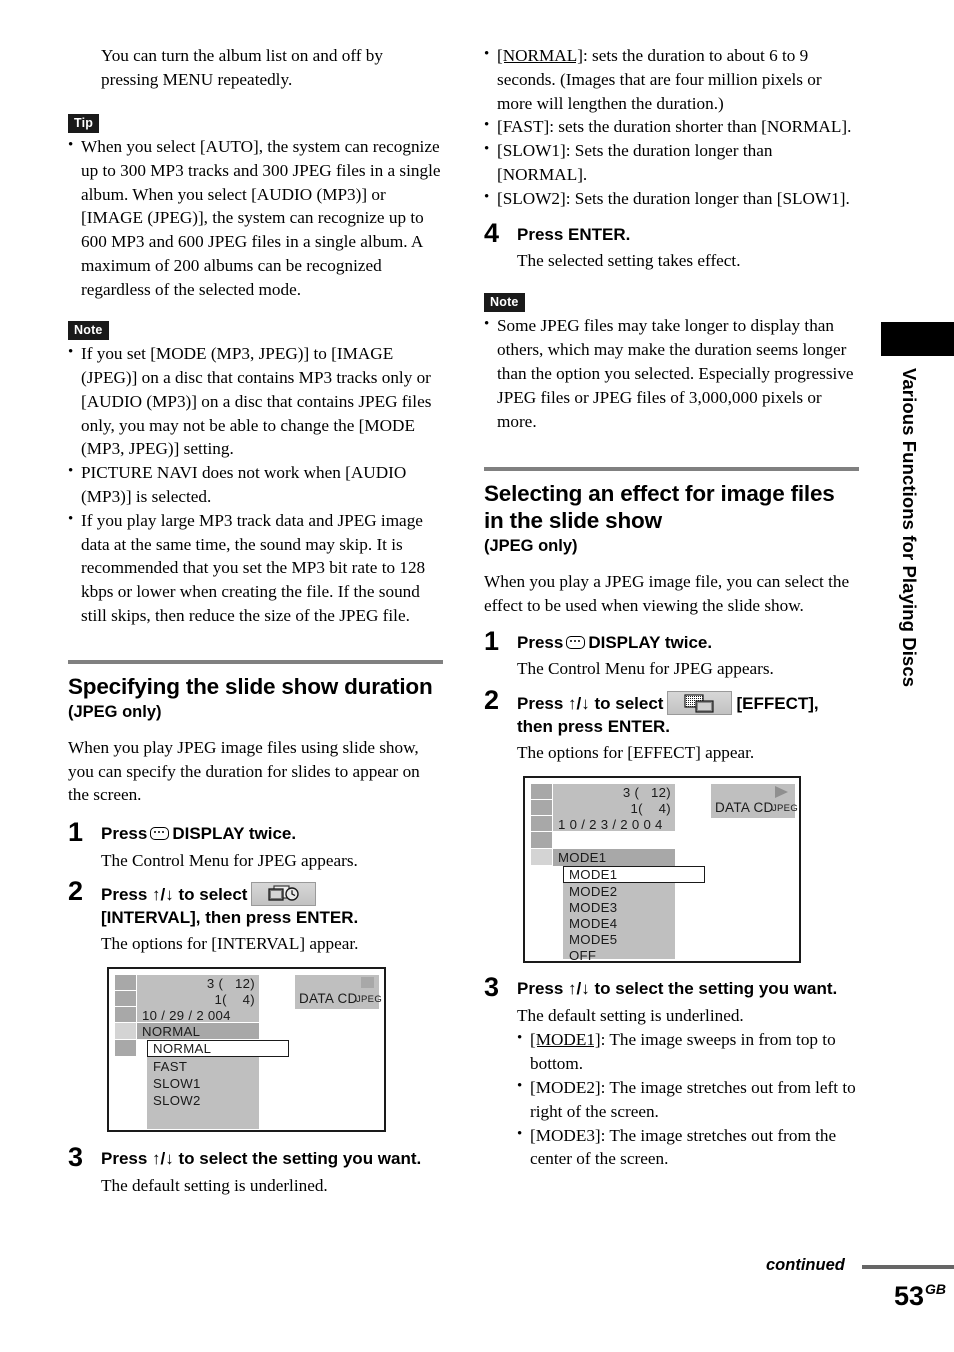  What do you see at coordinates (255, 123) in the screenshot?
I see `tip-badge-wrap: Tip` at bounding box center [255, 123].